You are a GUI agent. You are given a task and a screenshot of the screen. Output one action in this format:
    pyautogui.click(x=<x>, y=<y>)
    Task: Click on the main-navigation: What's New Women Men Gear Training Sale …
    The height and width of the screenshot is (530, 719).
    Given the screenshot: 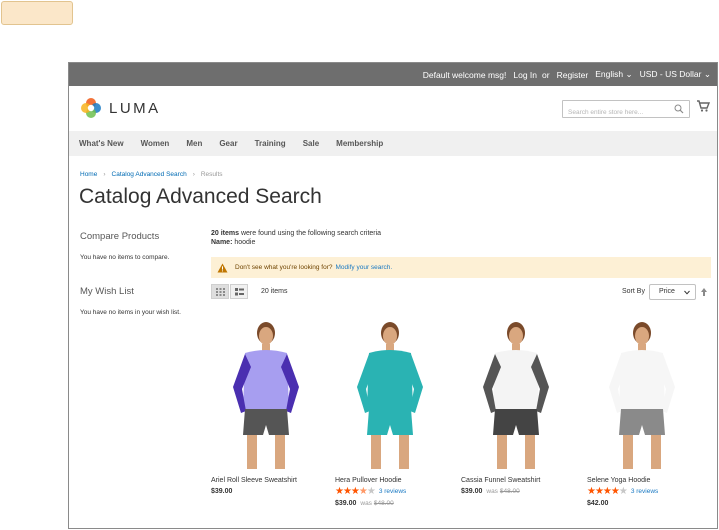 What is the action you would take?
    pyautogui.click(x=393, y=143)
    